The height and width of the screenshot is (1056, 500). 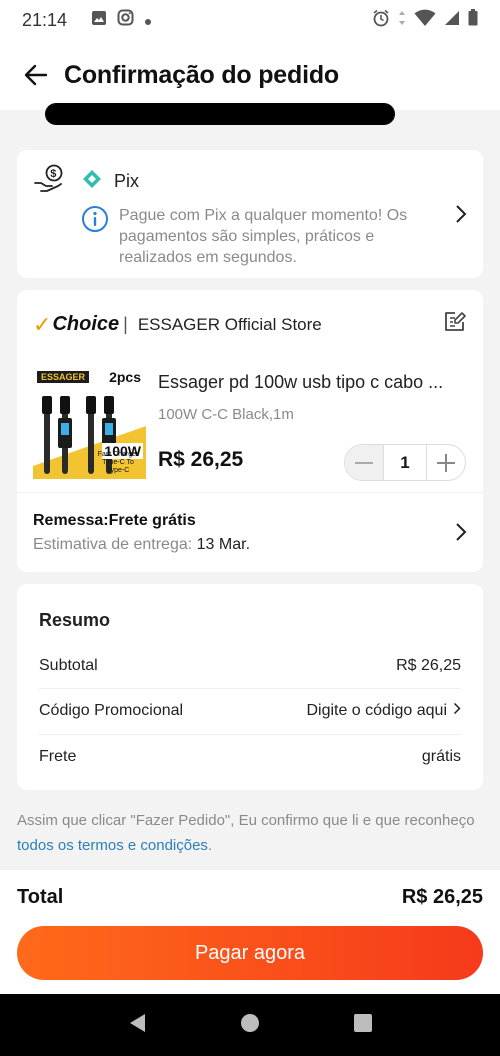 I want to click on delivery-estimate: Estimativa de entrega: 13 Mar., so click(x=141, y=545).